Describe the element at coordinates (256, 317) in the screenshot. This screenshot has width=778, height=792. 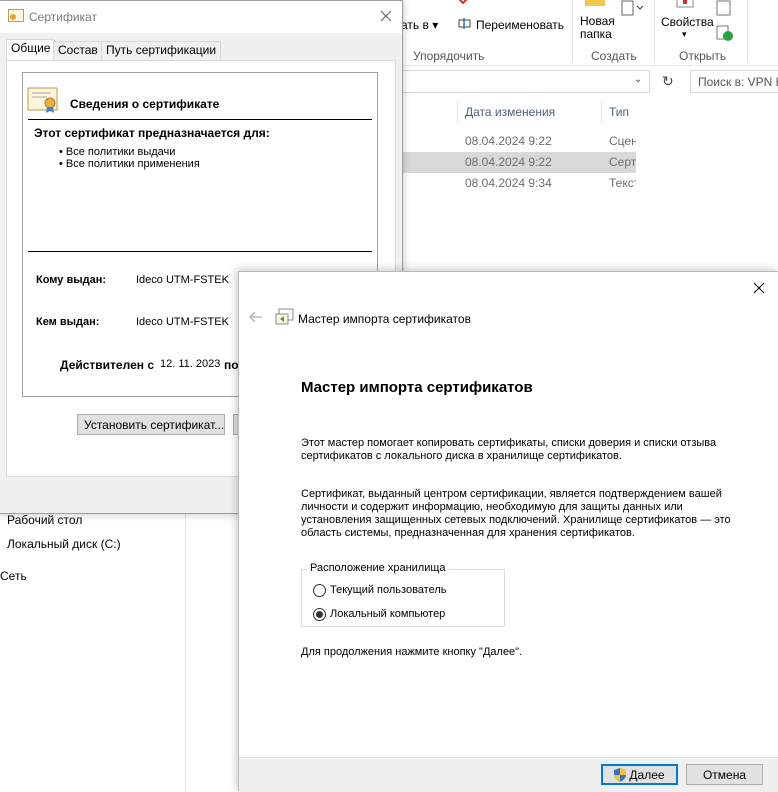
I see `back-arrow-icon` at that location.